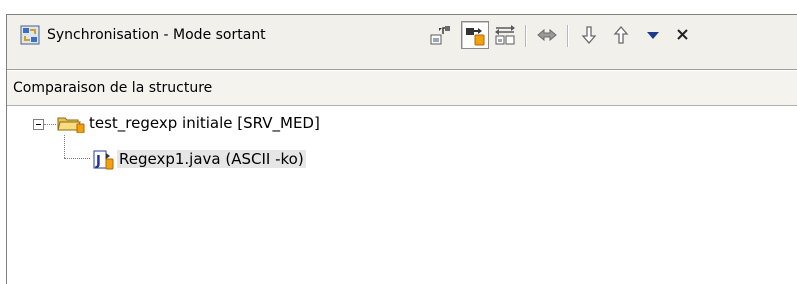 Image resolution: width=797 pixels, height=284 pixels. I want to click on incoming-outgoing-mode-icon, so click(505, 35).